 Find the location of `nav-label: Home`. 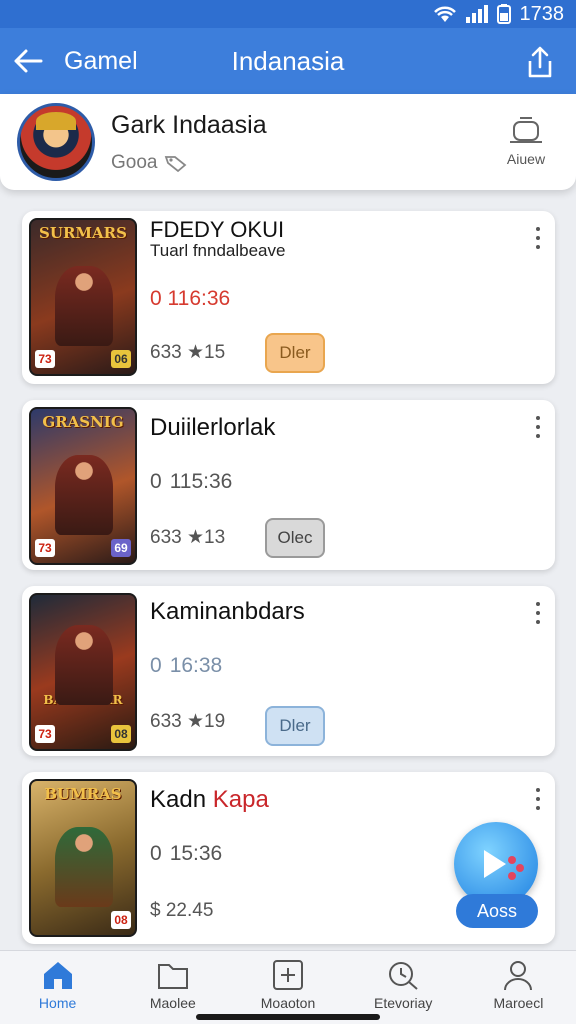

nav-label: Home is located at coordinates (57, 1003).